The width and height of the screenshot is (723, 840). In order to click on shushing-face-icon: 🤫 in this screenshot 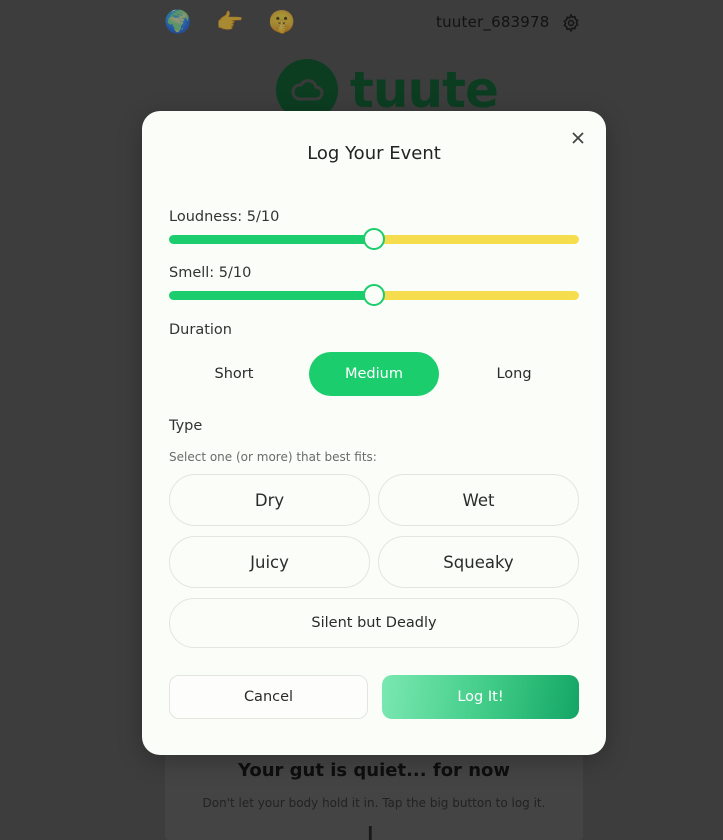, I will do `click(282, 23)`.